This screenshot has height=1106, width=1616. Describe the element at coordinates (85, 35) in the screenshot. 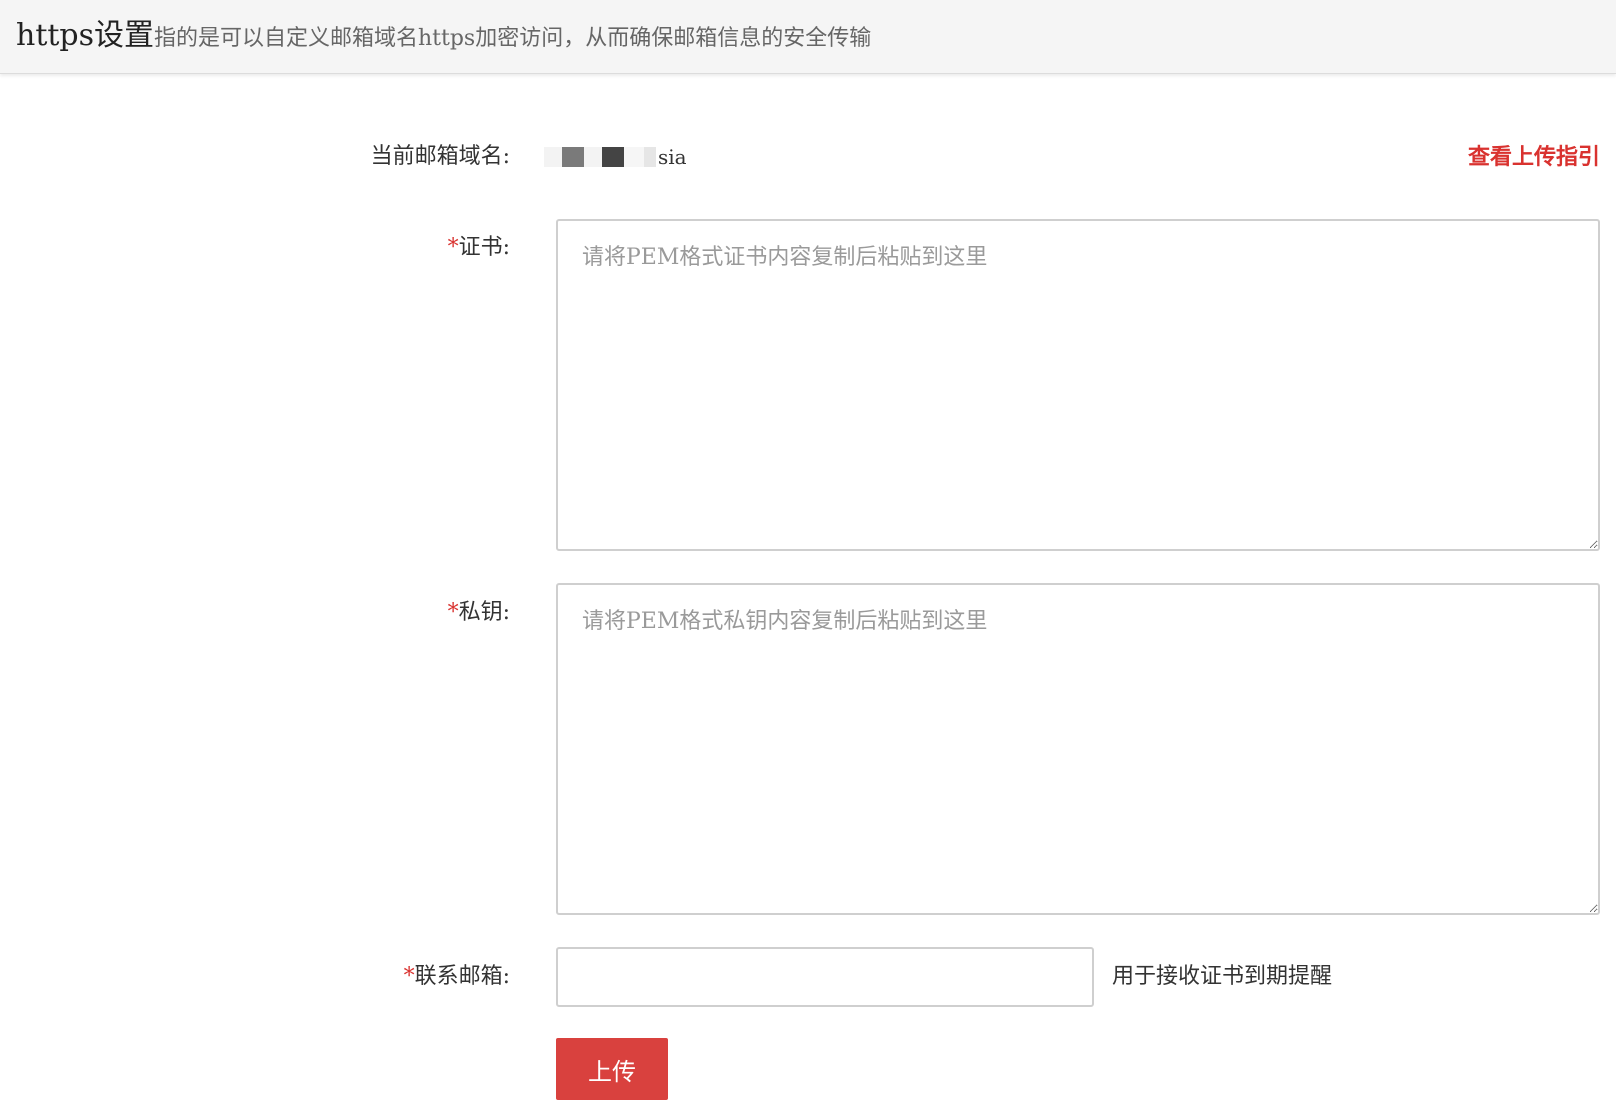

I see `page-title: https设置` at that location.